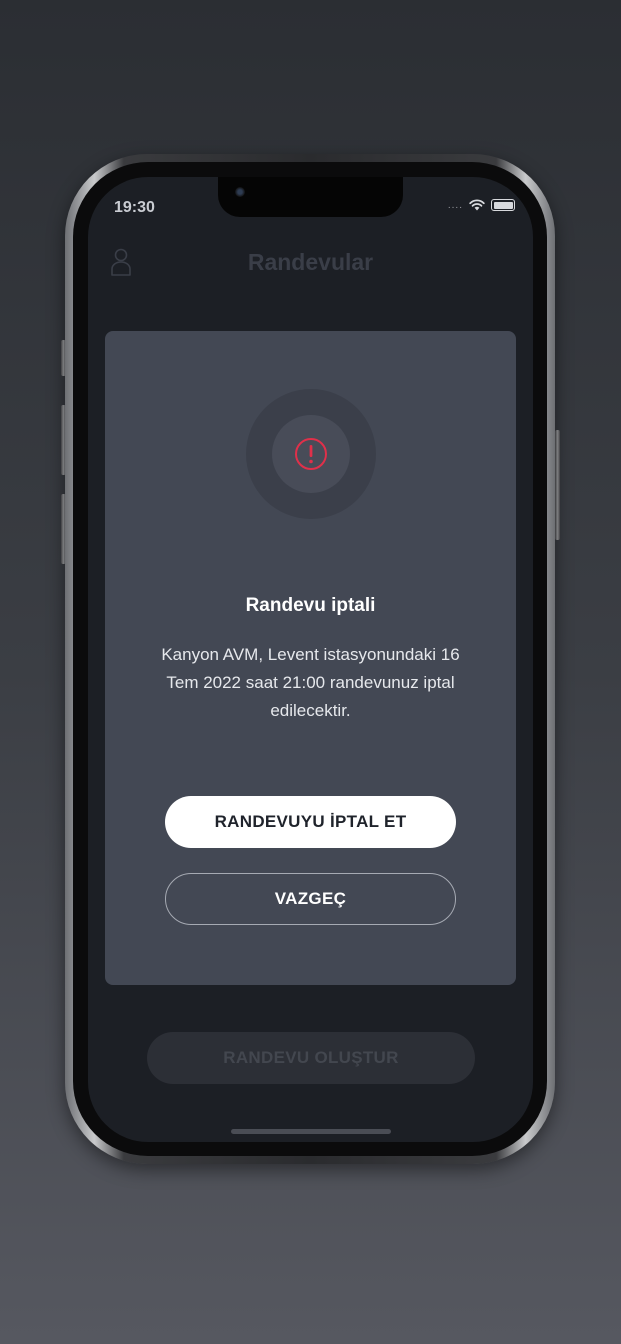 This screenshot has width=621, height=1344. Describe the element at coordinates (310, 899) in the screenshot. I see `dismiss-button: VAZGEÇ` at that location.